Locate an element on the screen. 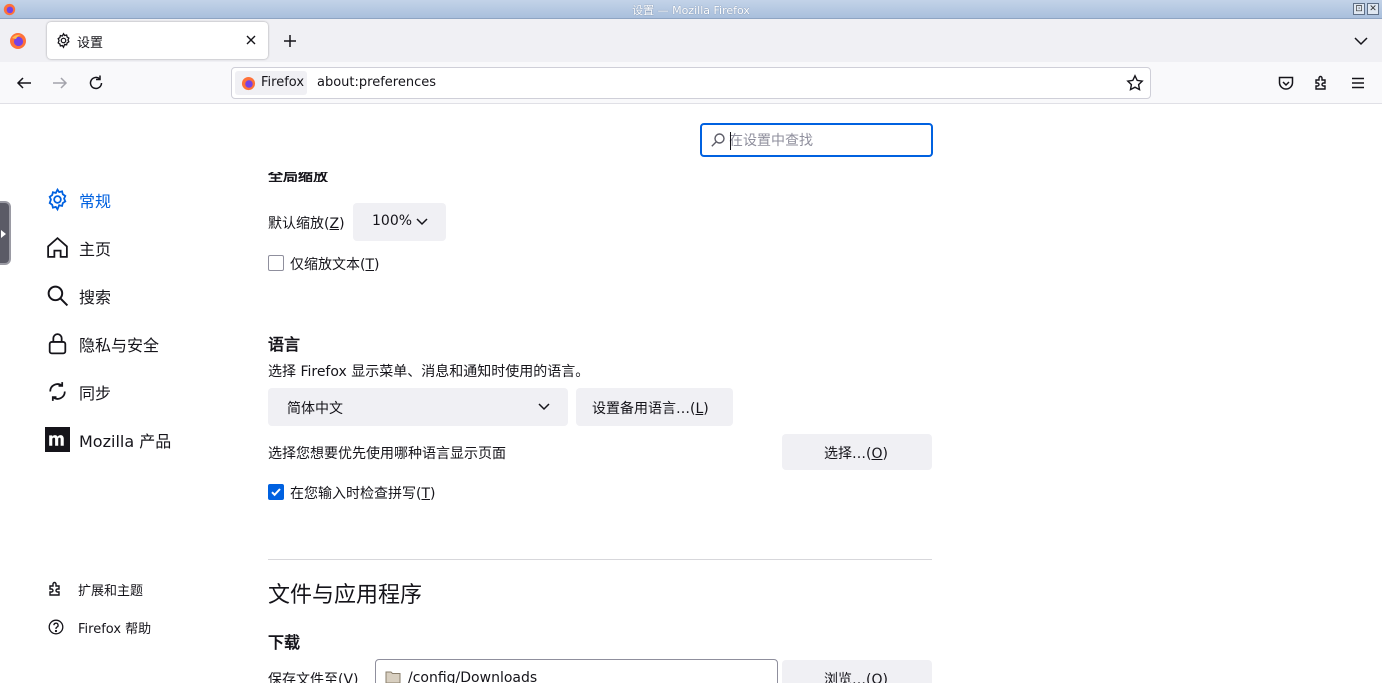 This screenshot has height=683, width=1382. sync-icon is located at coordinates (57, 391).